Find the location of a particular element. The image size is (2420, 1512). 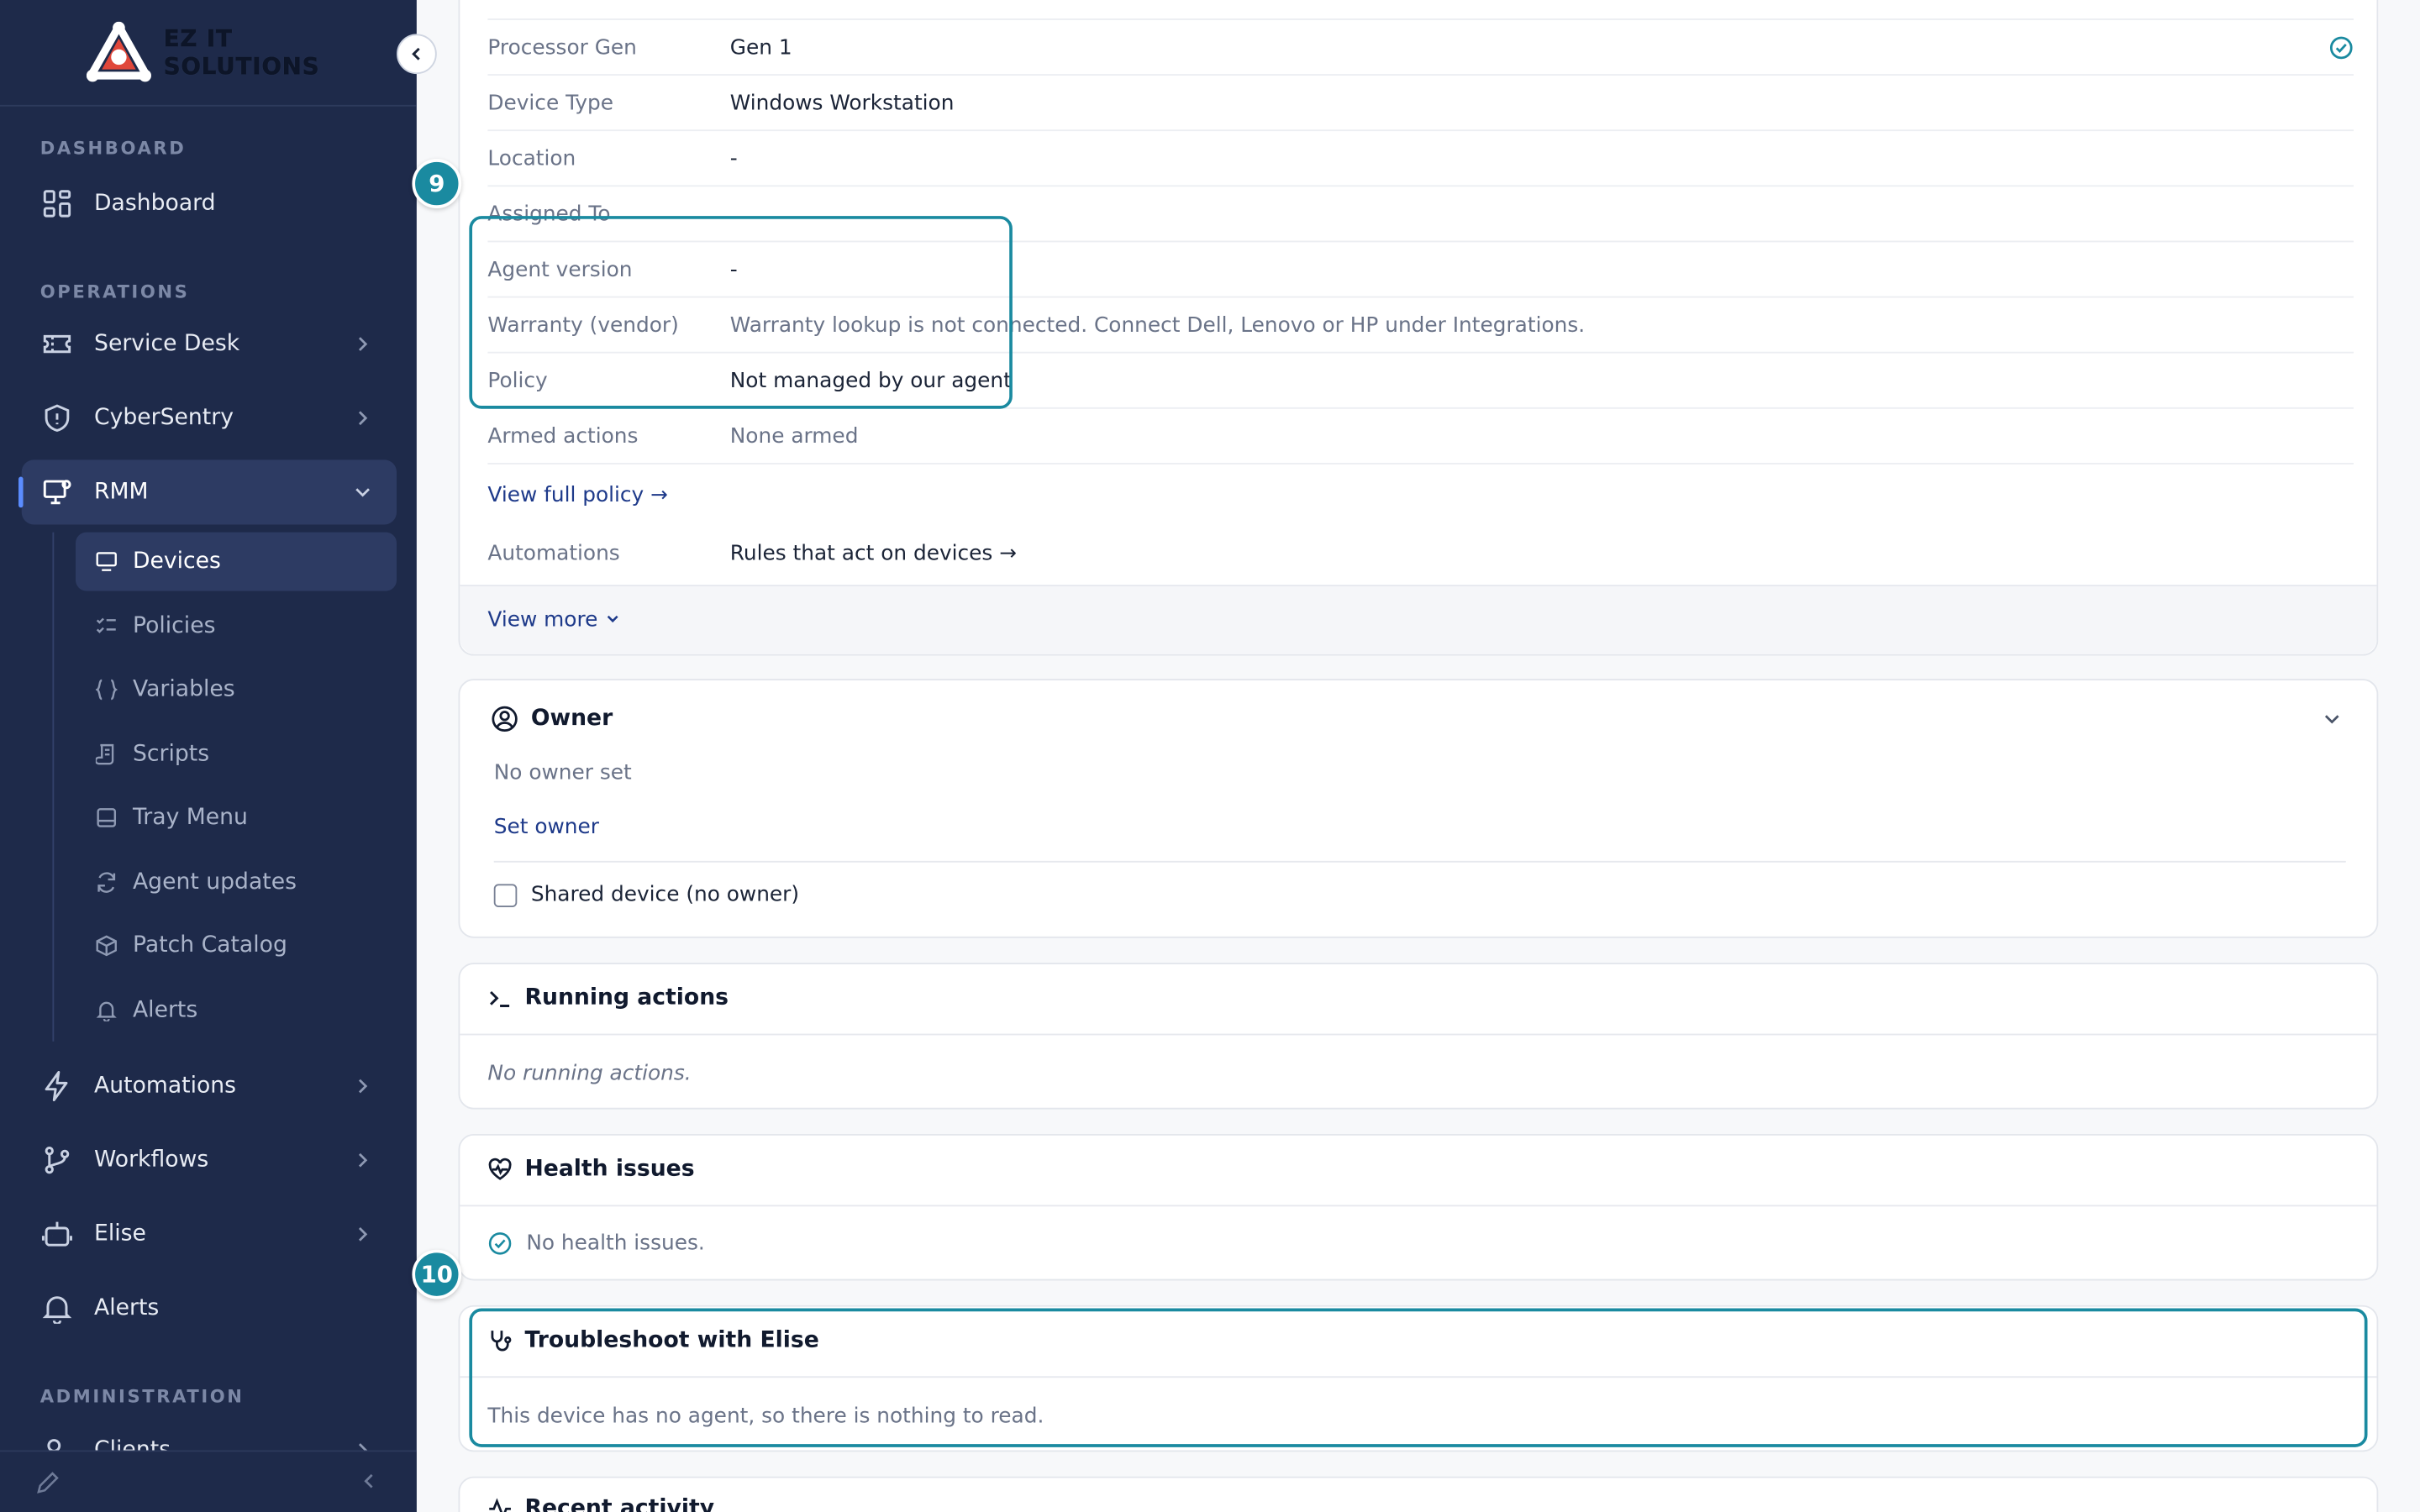

sidebar-collapse-button is located at coordinates (417, 54).